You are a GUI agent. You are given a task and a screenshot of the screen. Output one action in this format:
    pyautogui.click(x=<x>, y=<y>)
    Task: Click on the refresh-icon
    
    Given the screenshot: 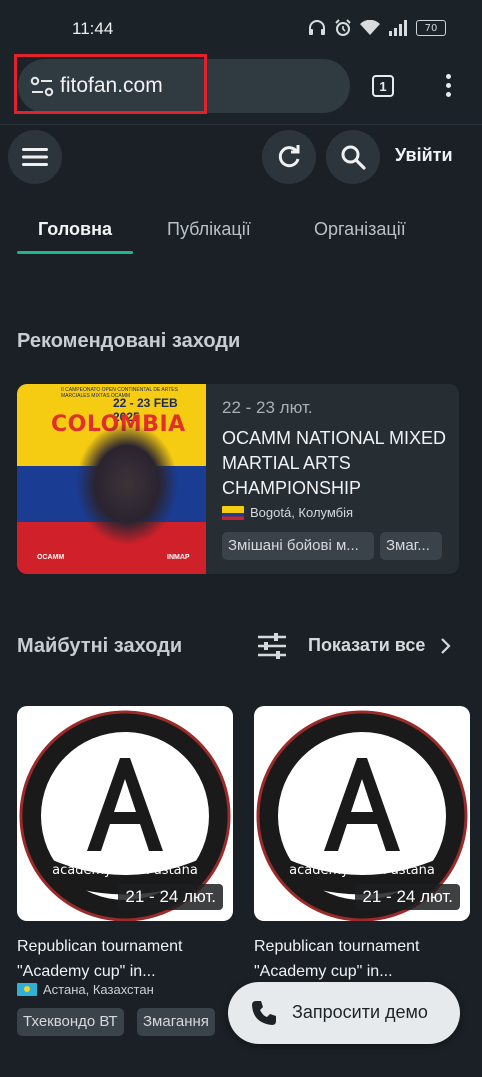 What is the action you would take?
    pyautogui.click(x=289, y=156)
    